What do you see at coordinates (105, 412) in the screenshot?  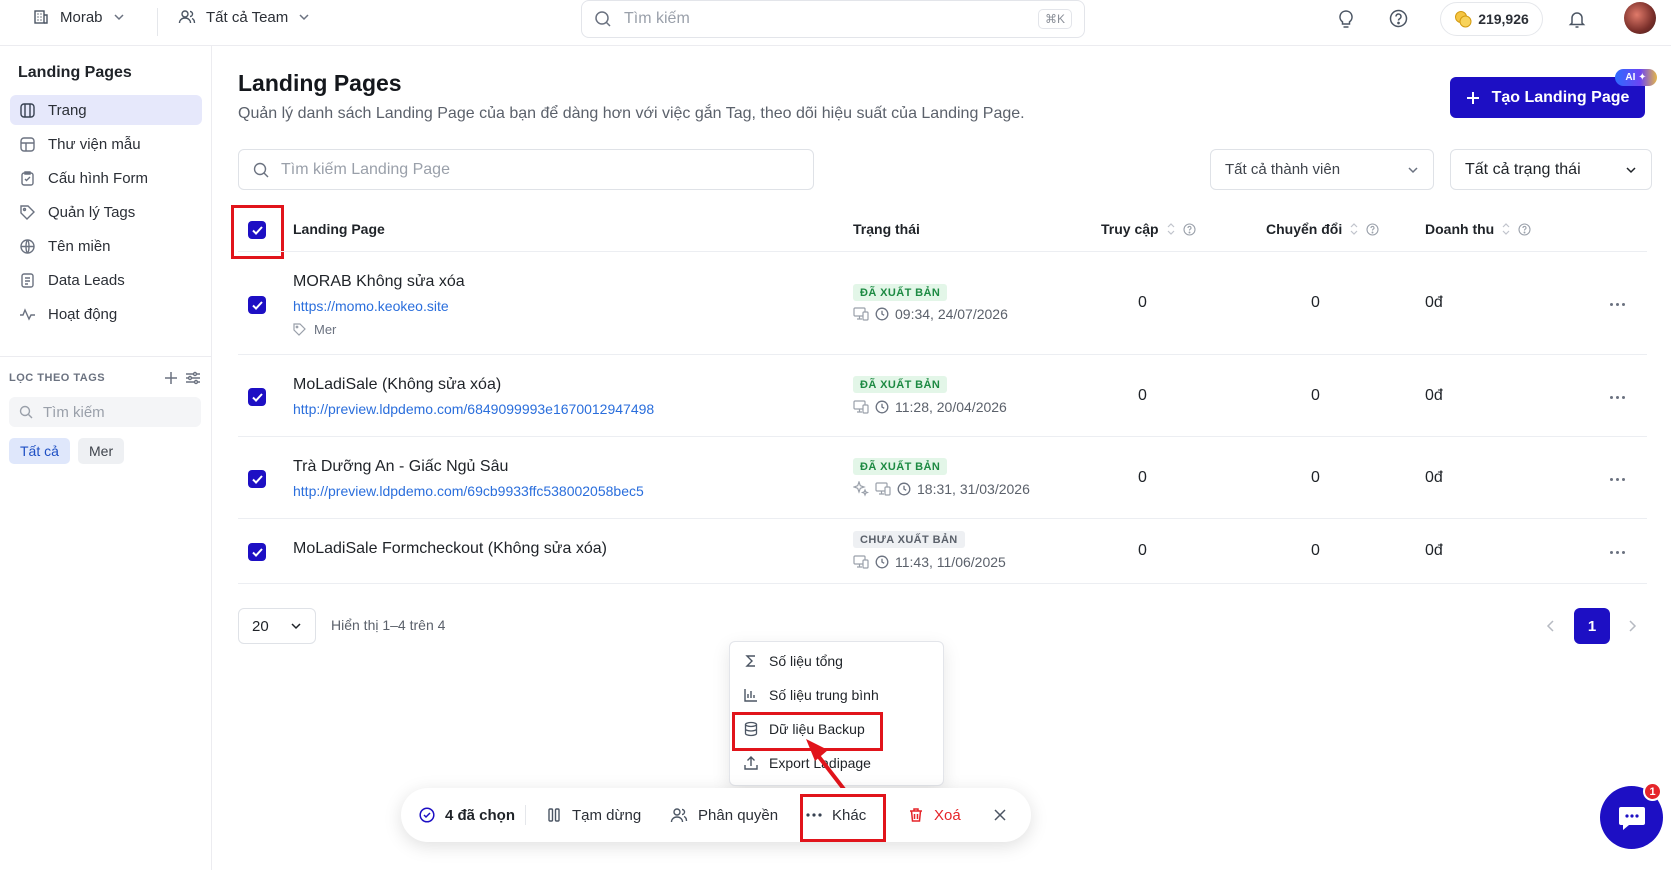 I see `tag-search-input: Tìm kiếm` at bounding box center [105, 412].